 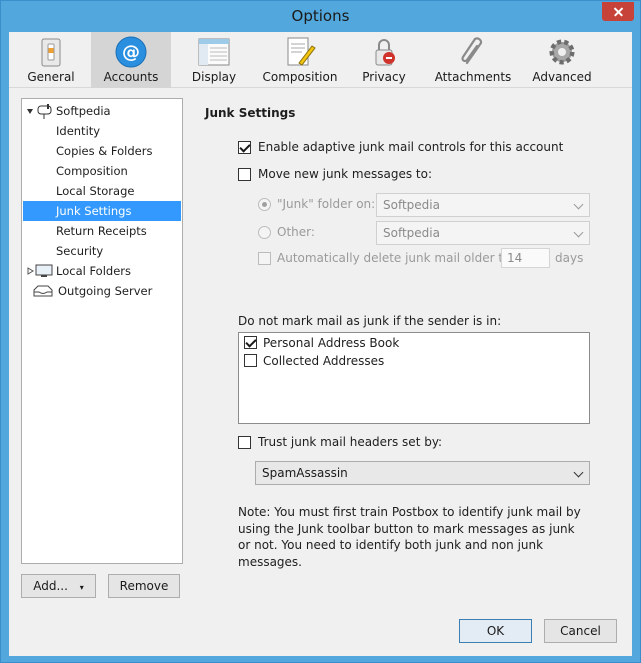 What do you see at coordinates (300, 77) in the screenshot?
I see `tab-composition-label: Composition` at bounding box center [300, 77].